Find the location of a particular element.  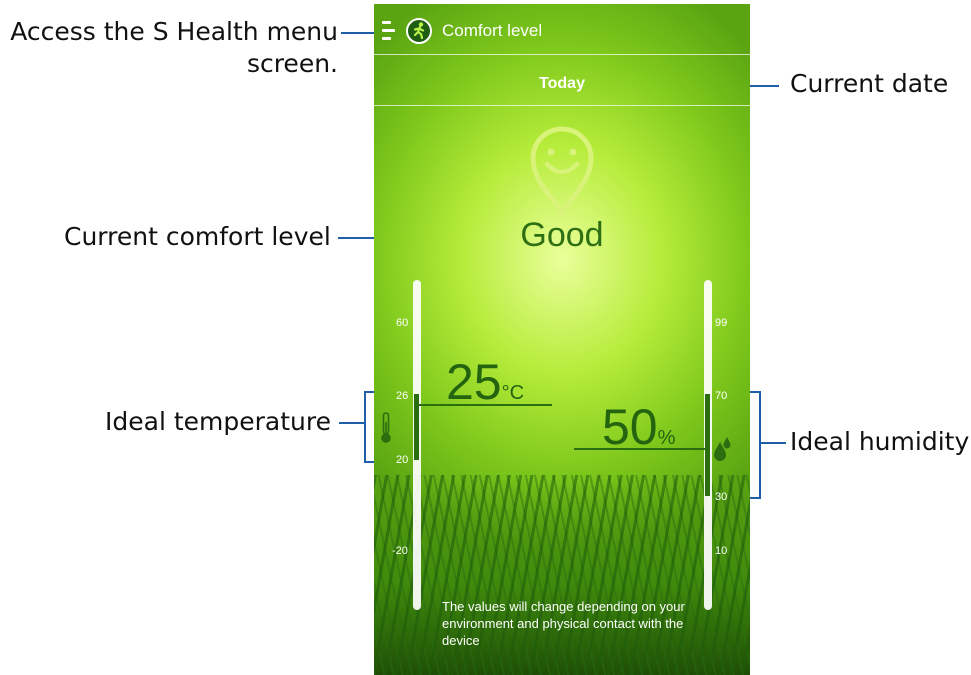

comfort-level-label: Good is located at coordinates (562, 235).